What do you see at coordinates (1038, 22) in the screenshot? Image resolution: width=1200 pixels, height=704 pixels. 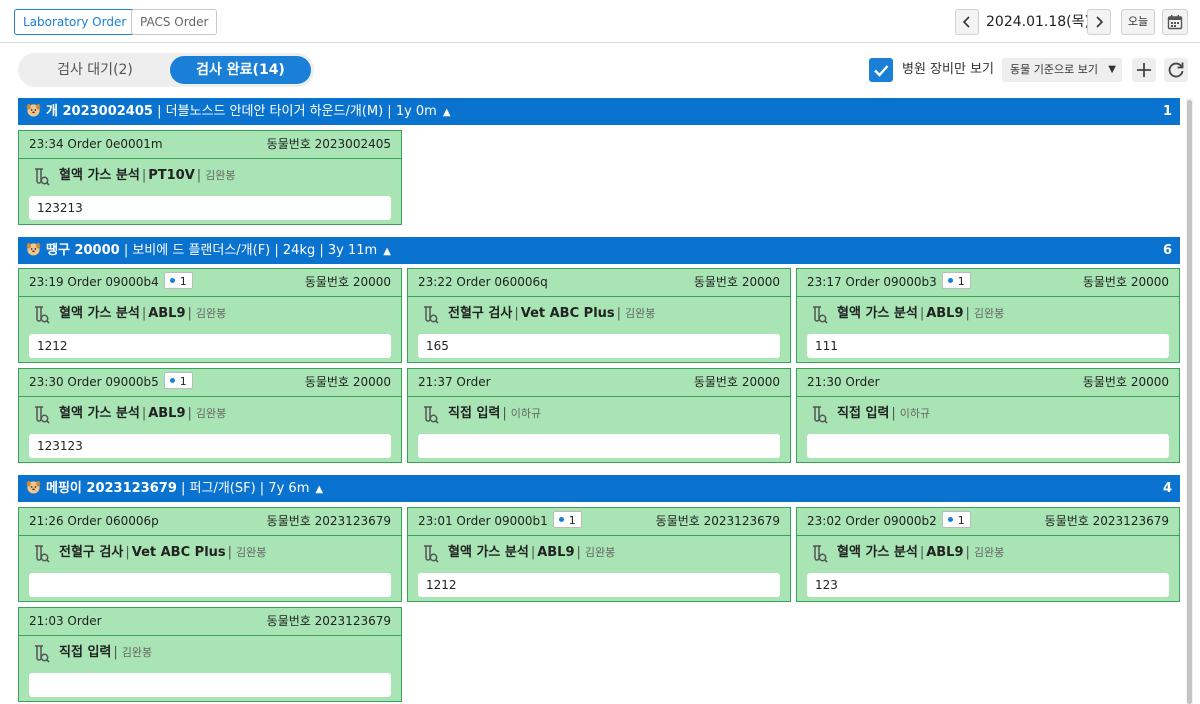 I see `current-date: 2024.01.18(목)` at bounding box center [1038, 22].